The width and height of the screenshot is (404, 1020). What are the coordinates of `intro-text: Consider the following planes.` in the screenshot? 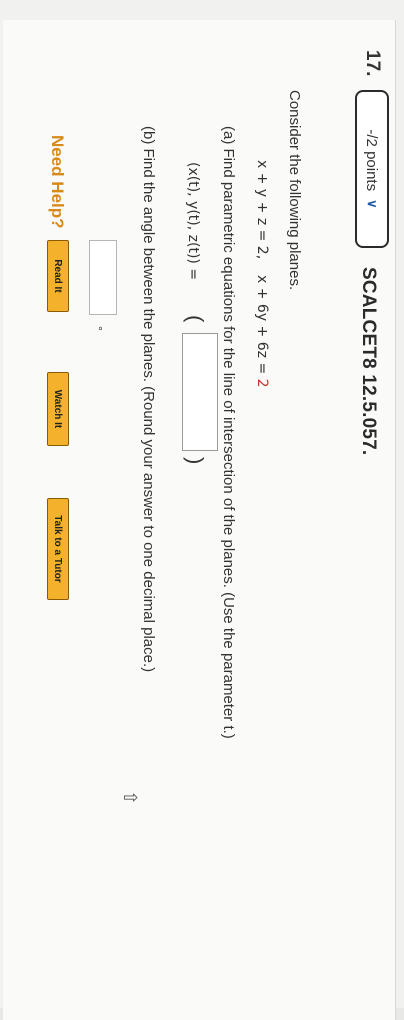 It's located at (294, 190).